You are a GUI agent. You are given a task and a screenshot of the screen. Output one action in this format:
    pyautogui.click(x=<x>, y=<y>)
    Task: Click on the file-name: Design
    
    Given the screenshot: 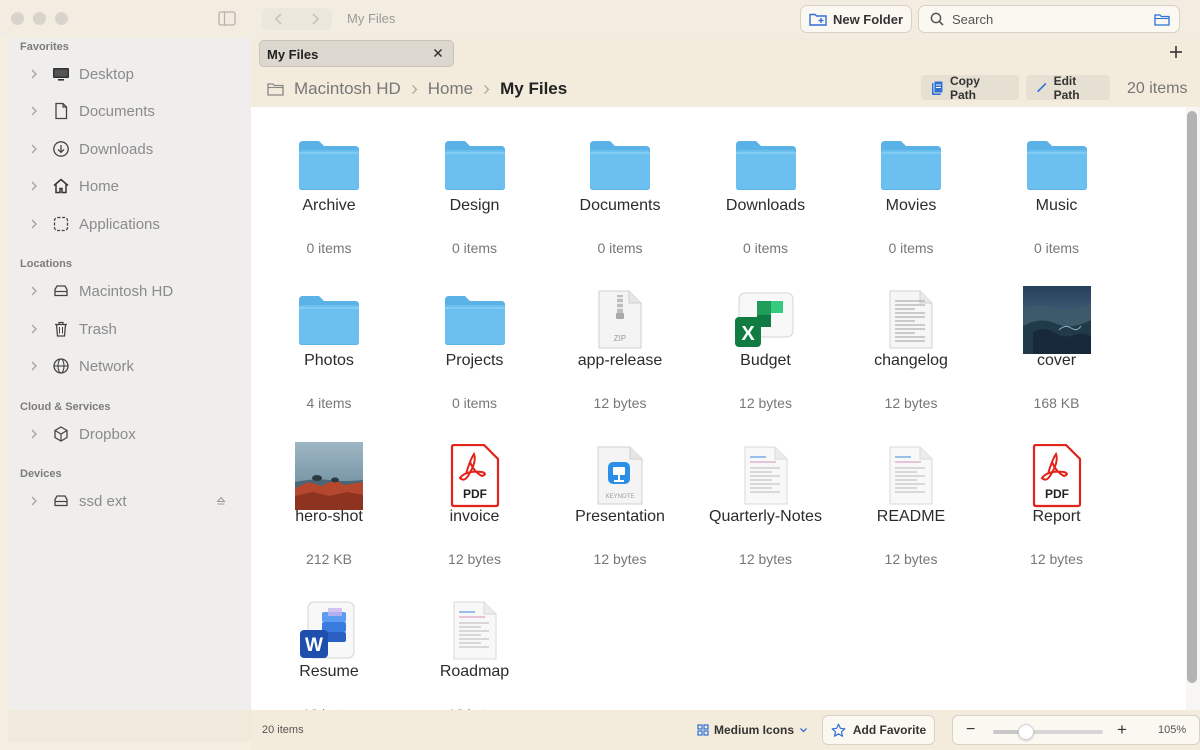 What is the action you would take?
    pyautogui.click(x=474, y=205)
    